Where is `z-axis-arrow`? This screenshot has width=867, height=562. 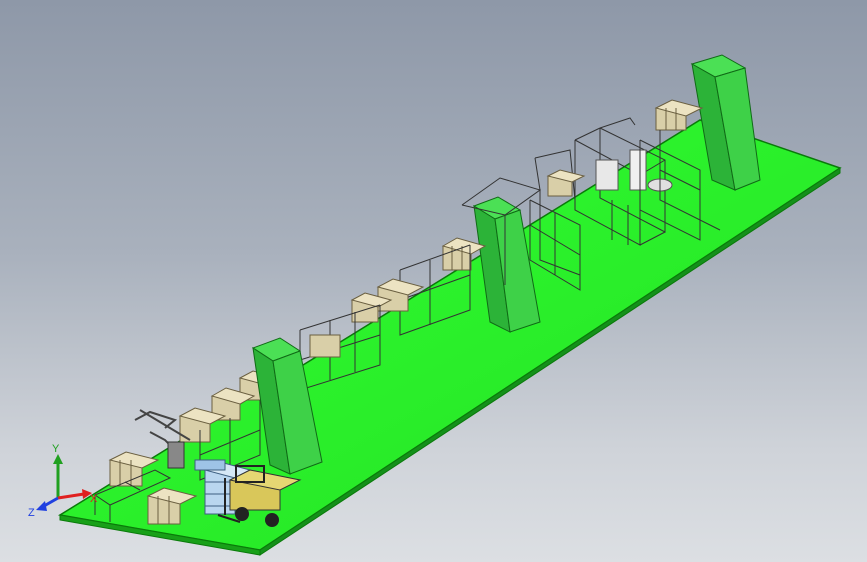 z-axis-arrow is located at coordinates (51, 502).